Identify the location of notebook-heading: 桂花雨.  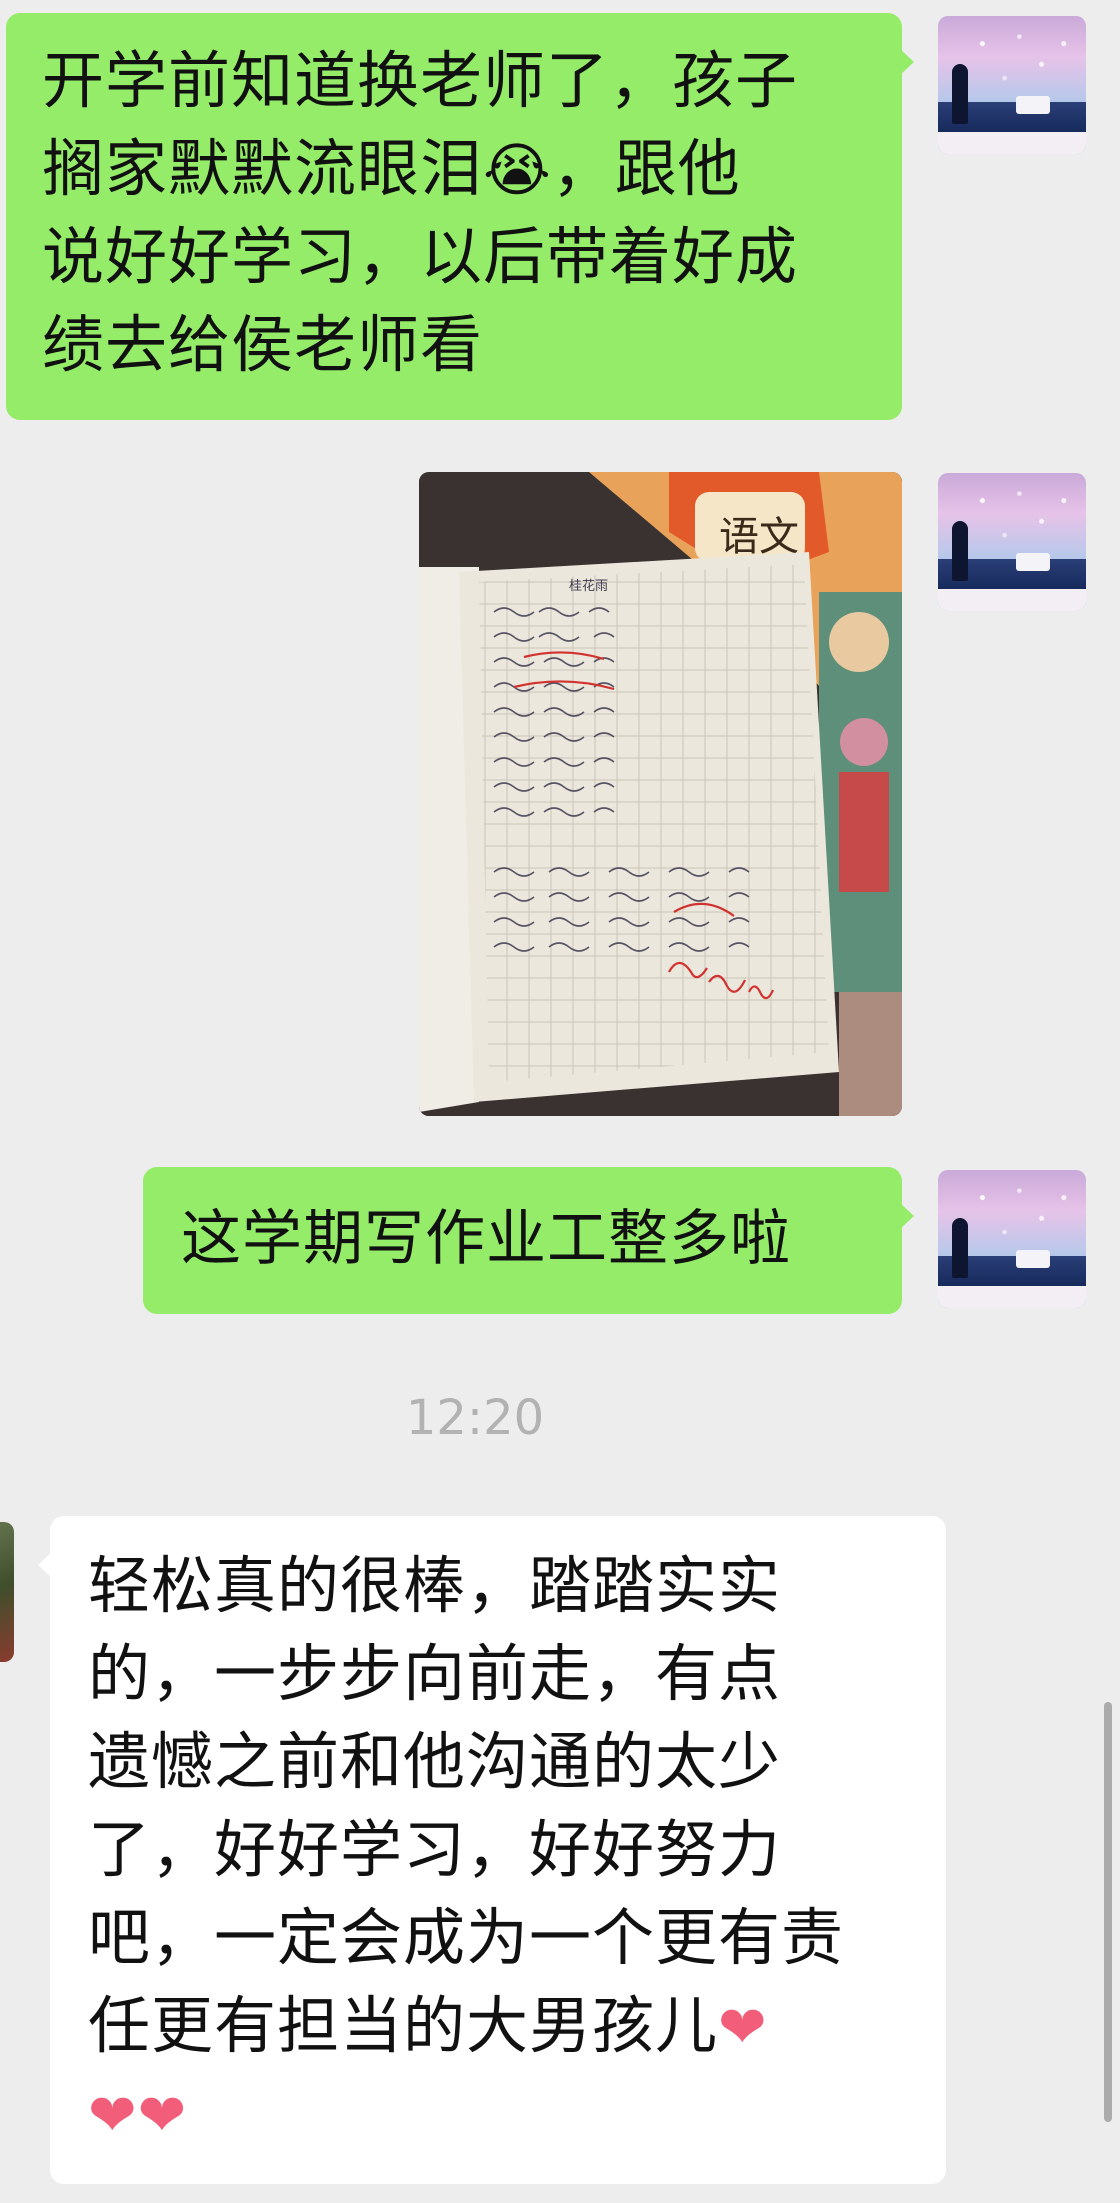
(588, 586).